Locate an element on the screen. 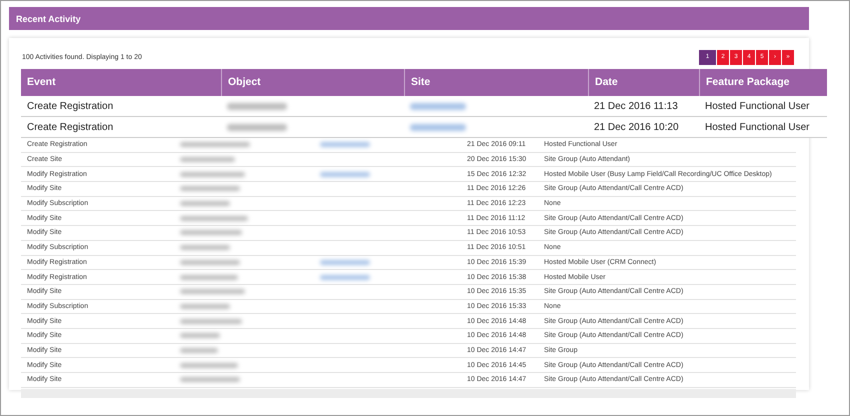 This screenshot has width=850, height=416. column-header: Date is located at coordinates (643, 82).